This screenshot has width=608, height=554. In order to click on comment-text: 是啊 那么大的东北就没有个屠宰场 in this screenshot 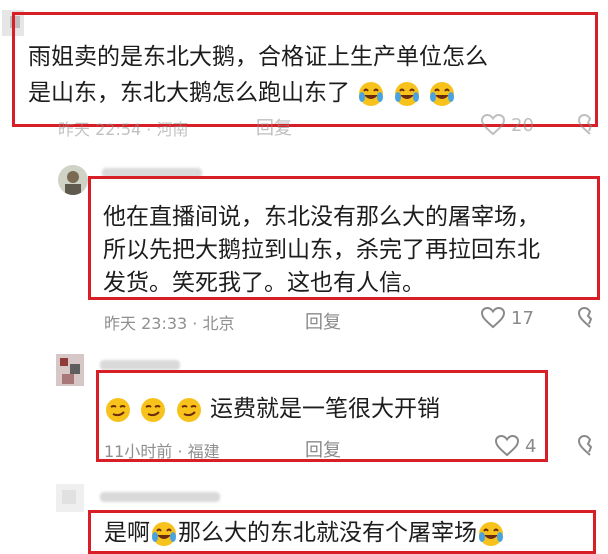, I will do `click(304, 533)`.